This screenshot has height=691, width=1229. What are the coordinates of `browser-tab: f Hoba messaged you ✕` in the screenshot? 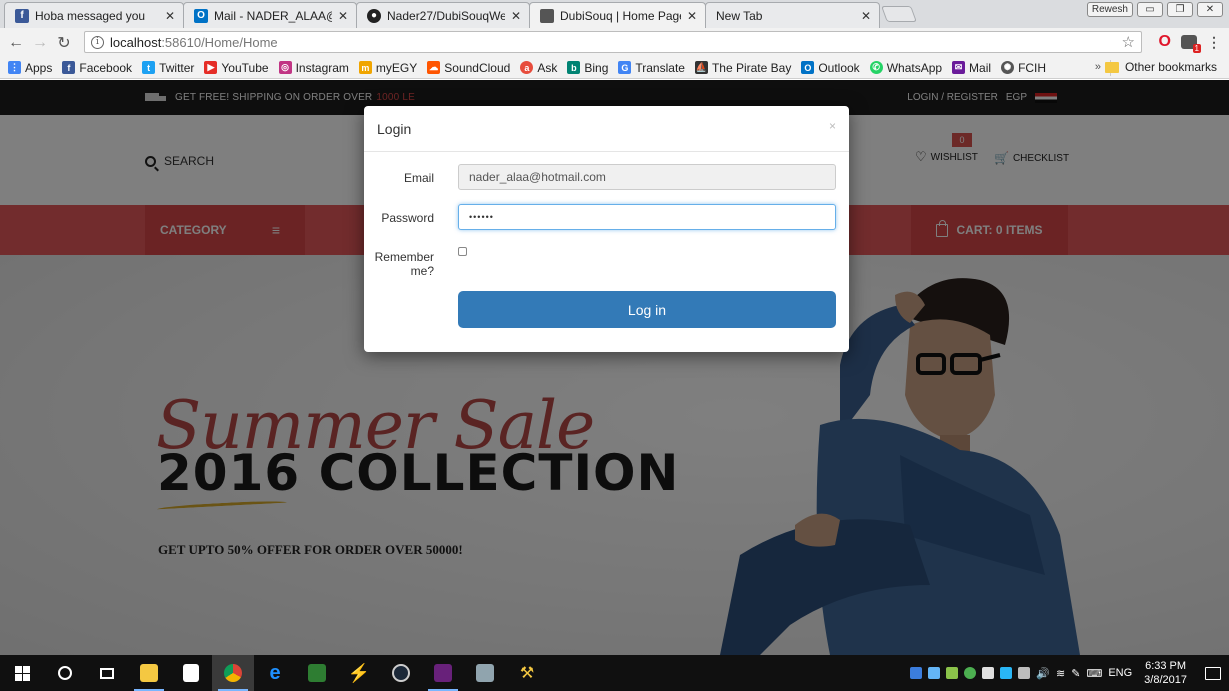 It's located at (94, 15).